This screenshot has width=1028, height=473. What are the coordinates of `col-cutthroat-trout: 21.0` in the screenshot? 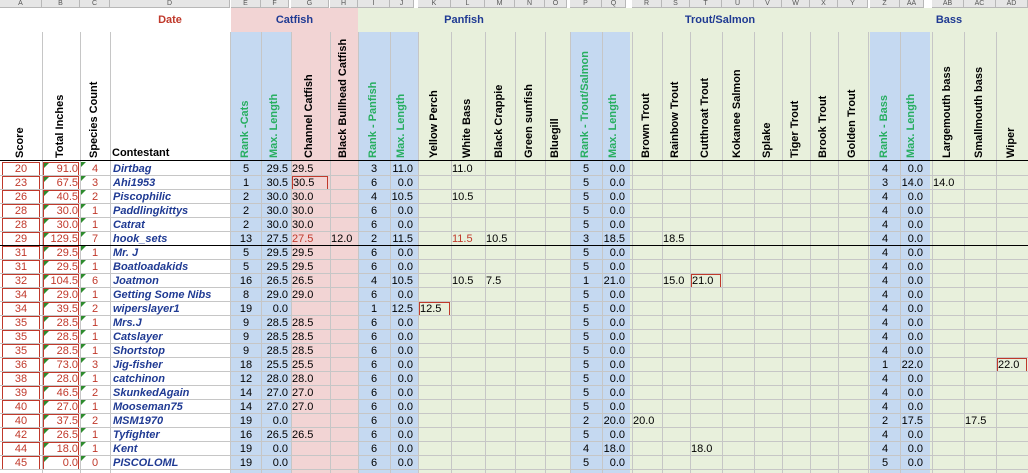 It's located at (706, 281).